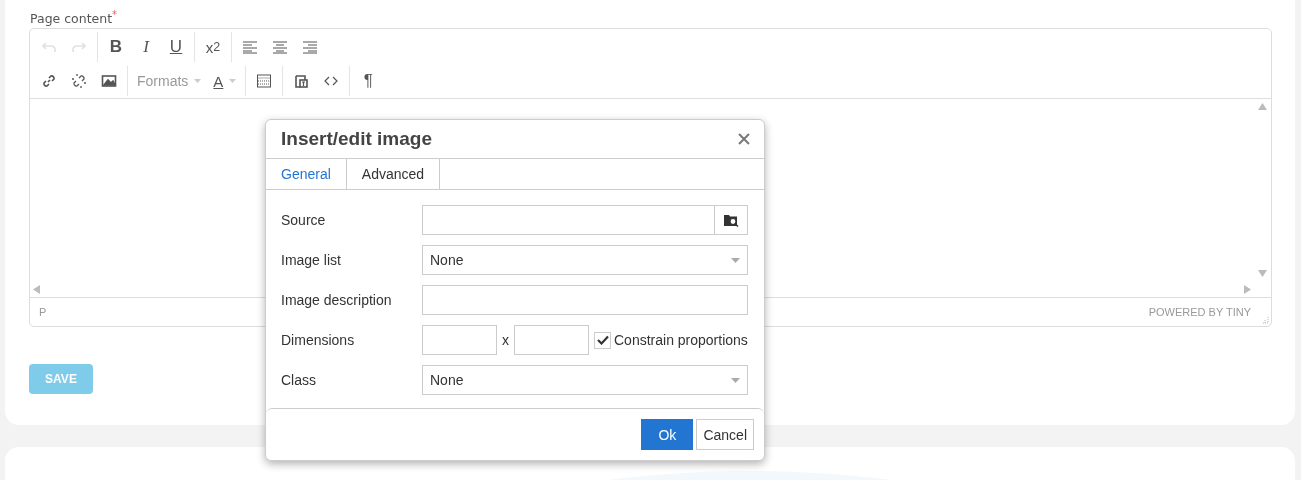 The image size is (1301, 480). Describe the element at coordinates (1262, 273) in the screenshot. I see `scroll-down-icon` at that location.